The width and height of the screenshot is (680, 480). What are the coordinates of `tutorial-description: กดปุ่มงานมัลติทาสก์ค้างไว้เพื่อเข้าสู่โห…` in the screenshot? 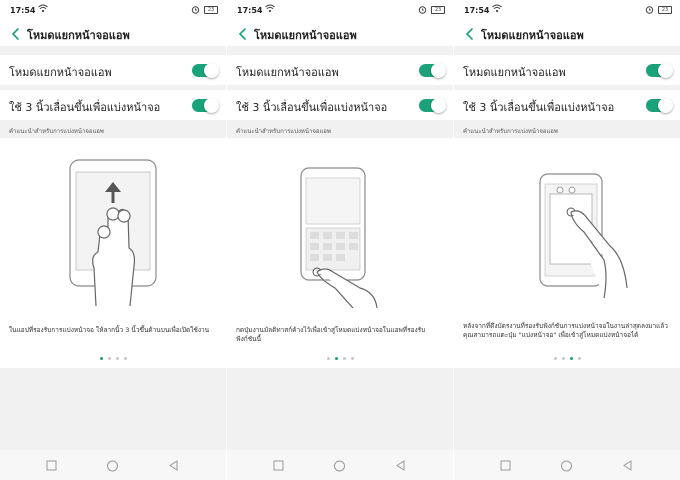 It's located at (331, 334).